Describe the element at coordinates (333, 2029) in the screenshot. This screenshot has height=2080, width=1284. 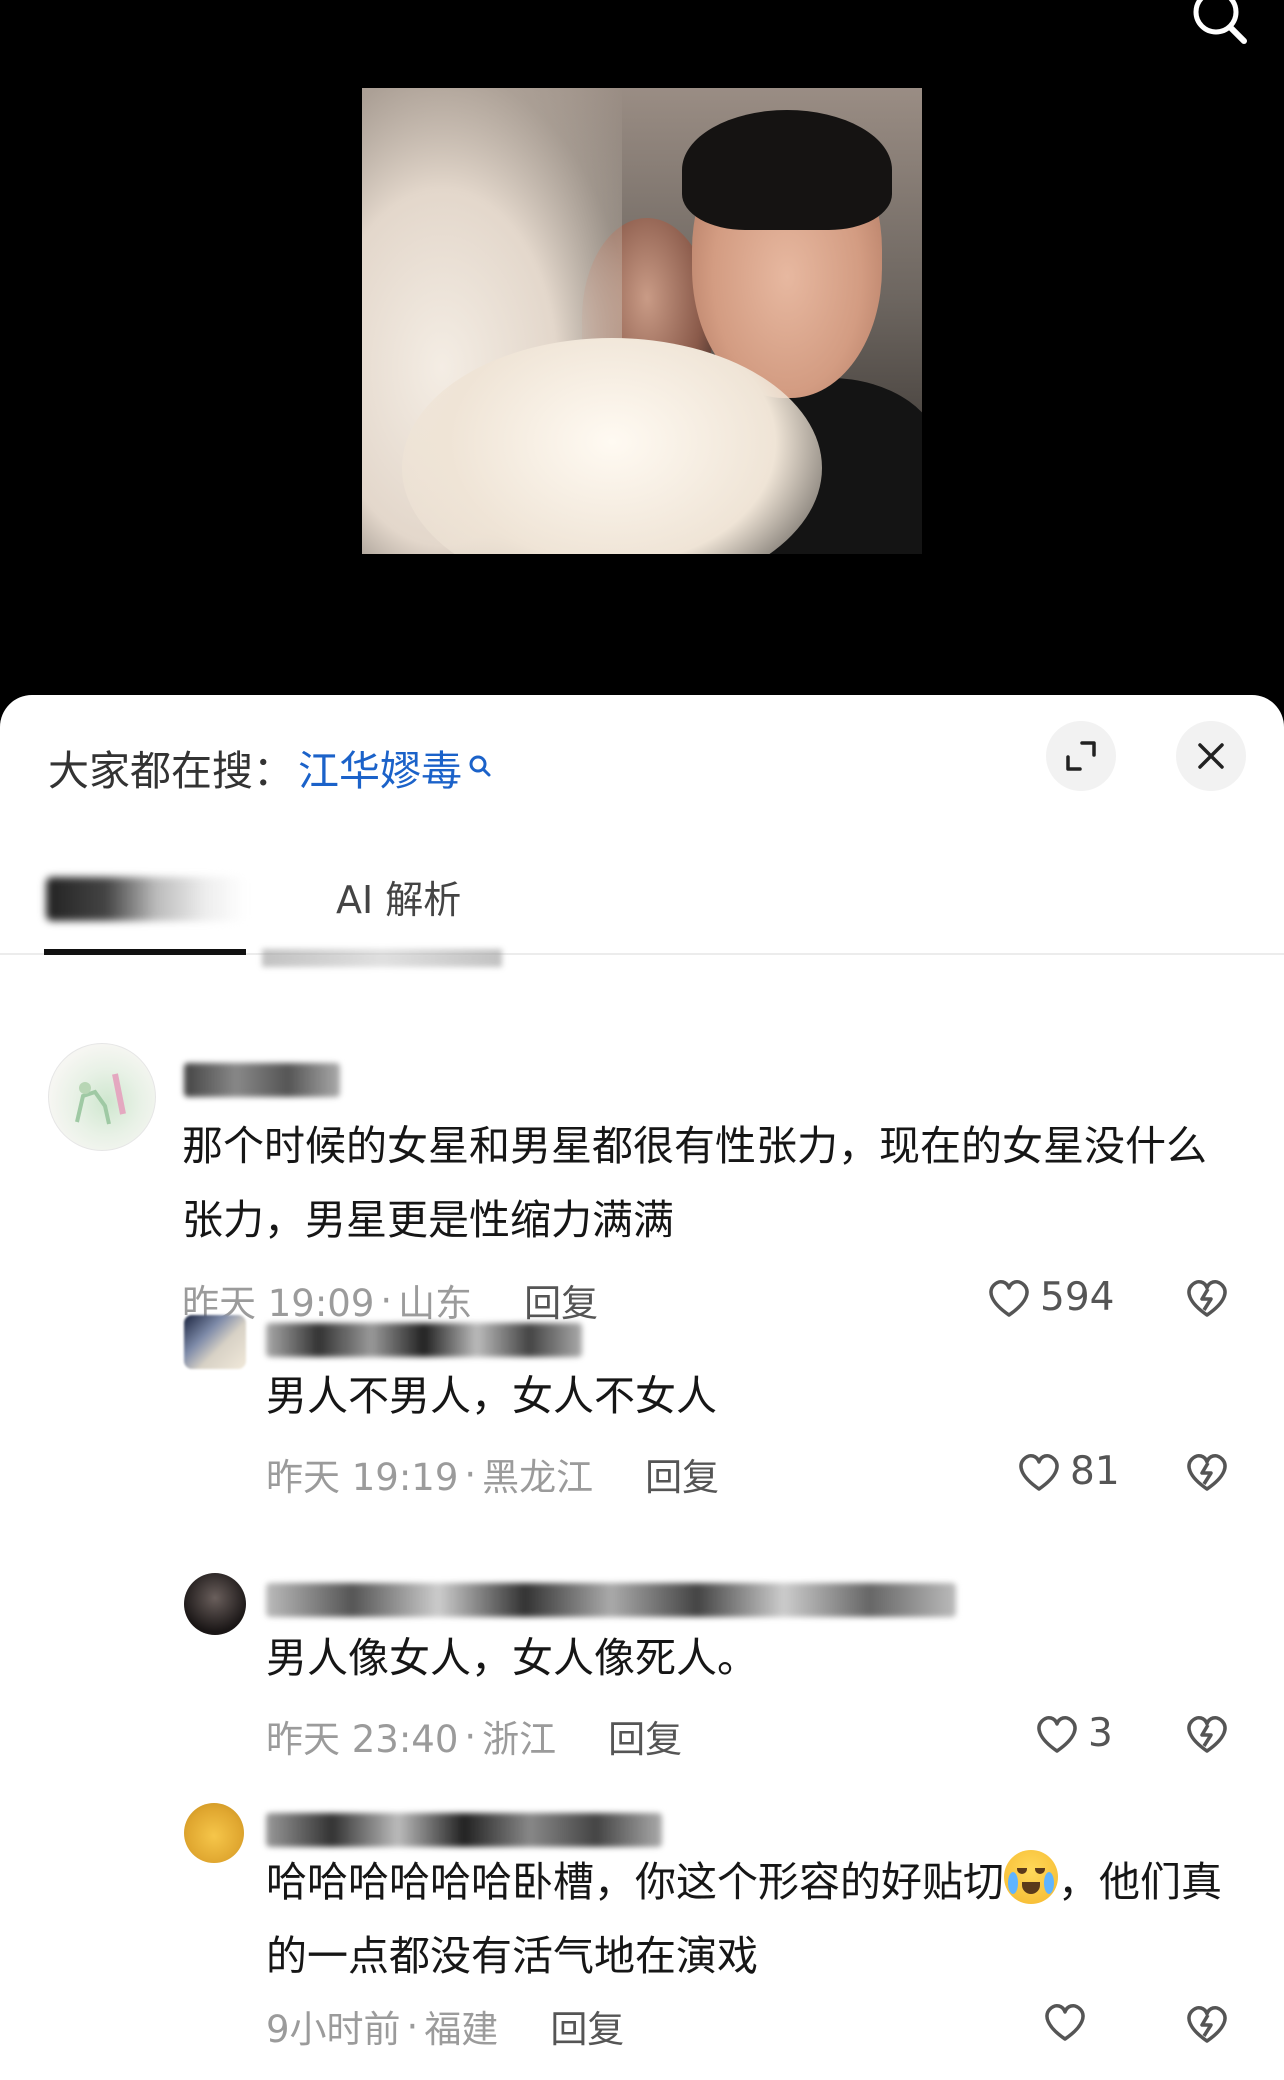
I see `comment-time: 9小时前` at that location.